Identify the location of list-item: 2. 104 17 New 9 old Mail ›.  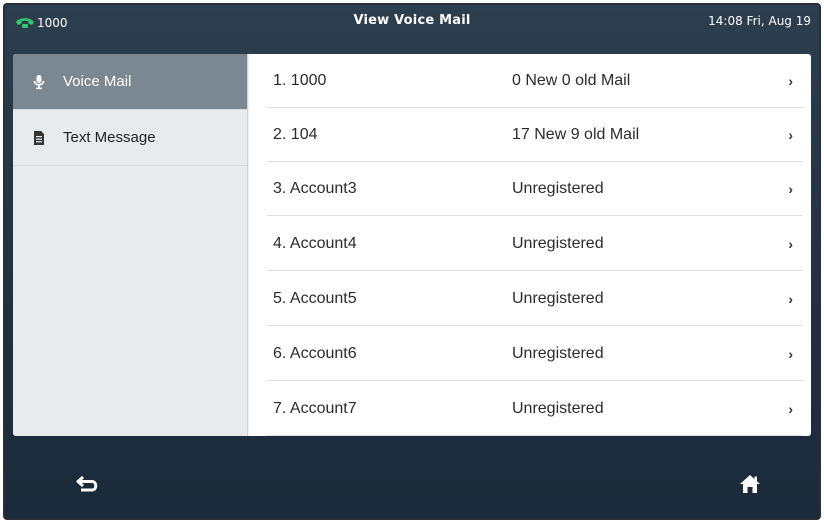
(530, 135).